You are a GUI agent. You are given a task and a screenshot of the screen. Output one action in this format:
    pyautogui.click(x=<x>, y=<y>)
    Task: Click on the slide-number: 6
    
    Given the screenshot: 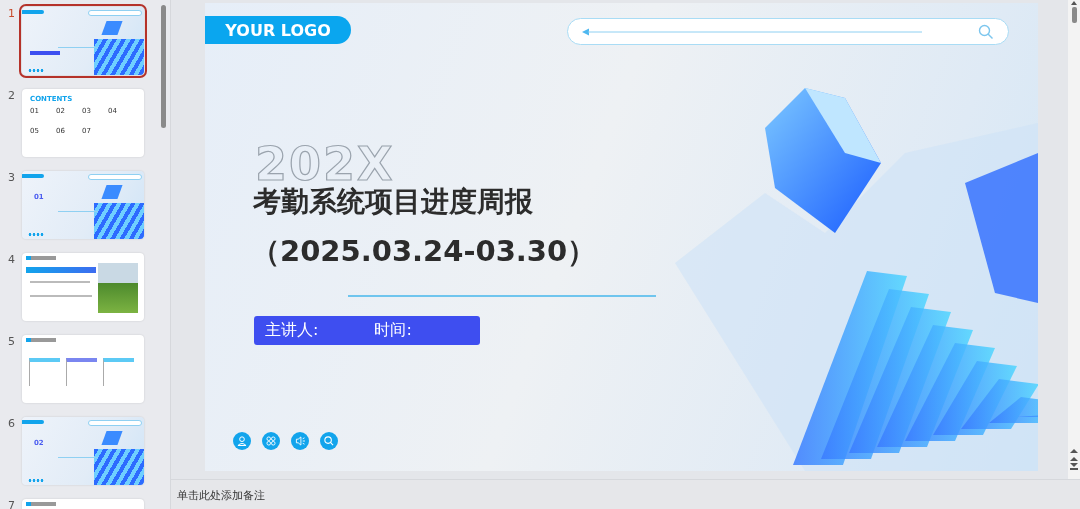 What is the action you would take?
    pyautogui.click(x=11, y=423)
    